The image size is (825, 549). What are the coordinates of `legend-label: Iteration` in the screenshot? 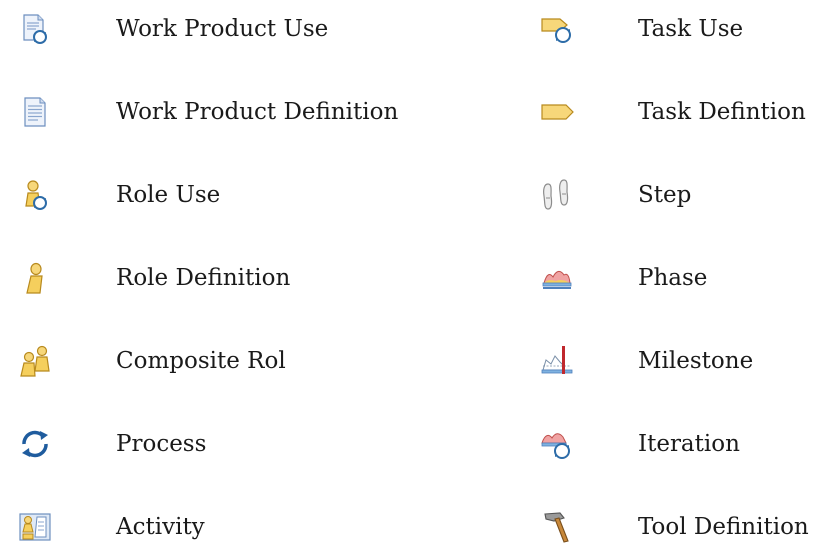 It's located at (689, 444).